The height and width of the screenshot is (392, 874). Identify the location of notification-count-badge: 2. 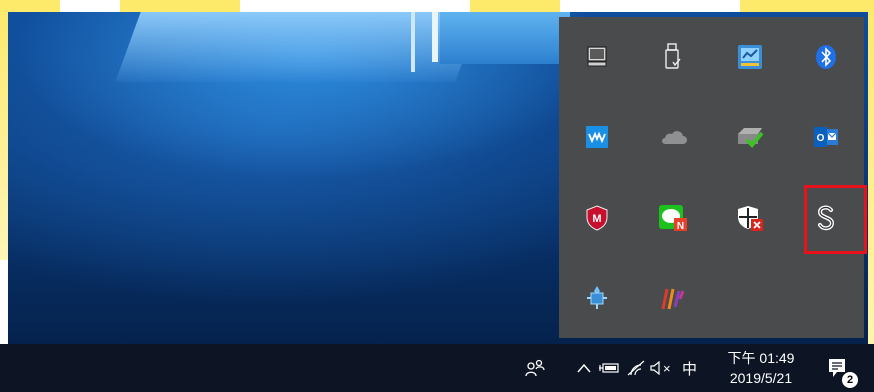
(850, 380).